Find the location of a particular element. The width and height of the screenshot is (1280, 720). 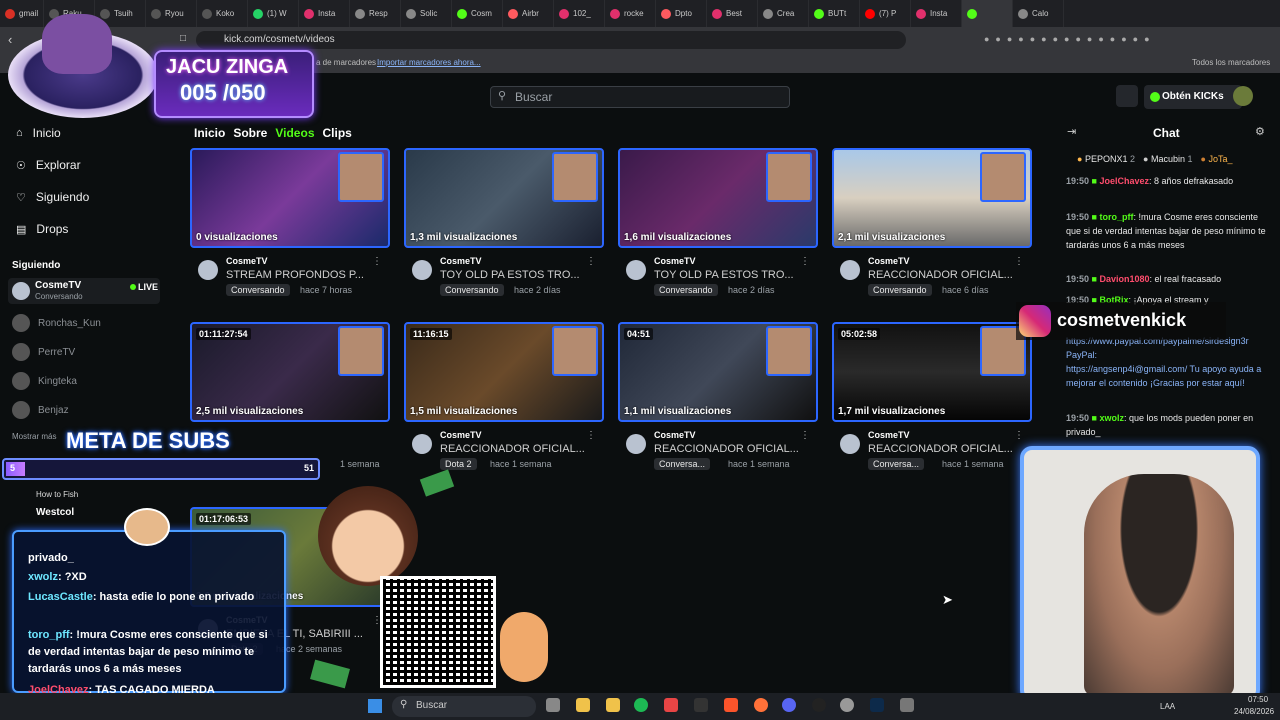

sidebar-channel: Benjaz is located at coordinates (40, 410).